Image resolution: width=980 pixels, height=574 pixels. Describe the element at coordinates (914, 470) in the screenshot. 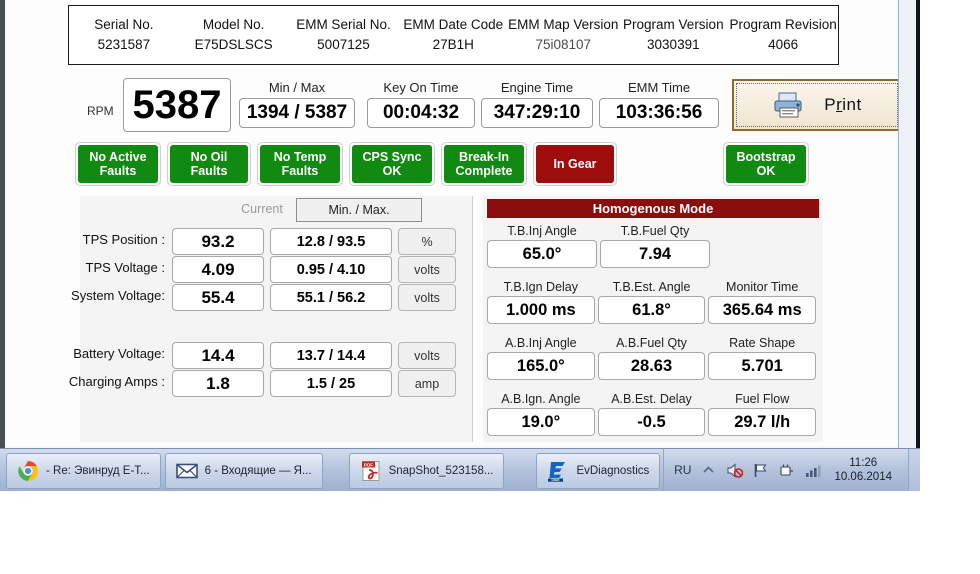

I see `show-desktop-button` at that location.